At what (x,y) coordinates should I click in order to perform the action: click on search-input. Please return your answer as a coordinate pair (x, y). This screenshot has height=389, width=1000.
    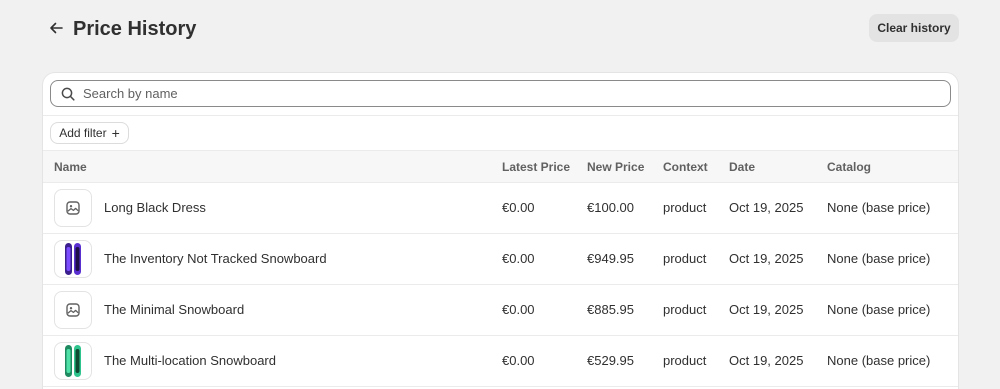
    Looking at the image, I should click on (516, 93).